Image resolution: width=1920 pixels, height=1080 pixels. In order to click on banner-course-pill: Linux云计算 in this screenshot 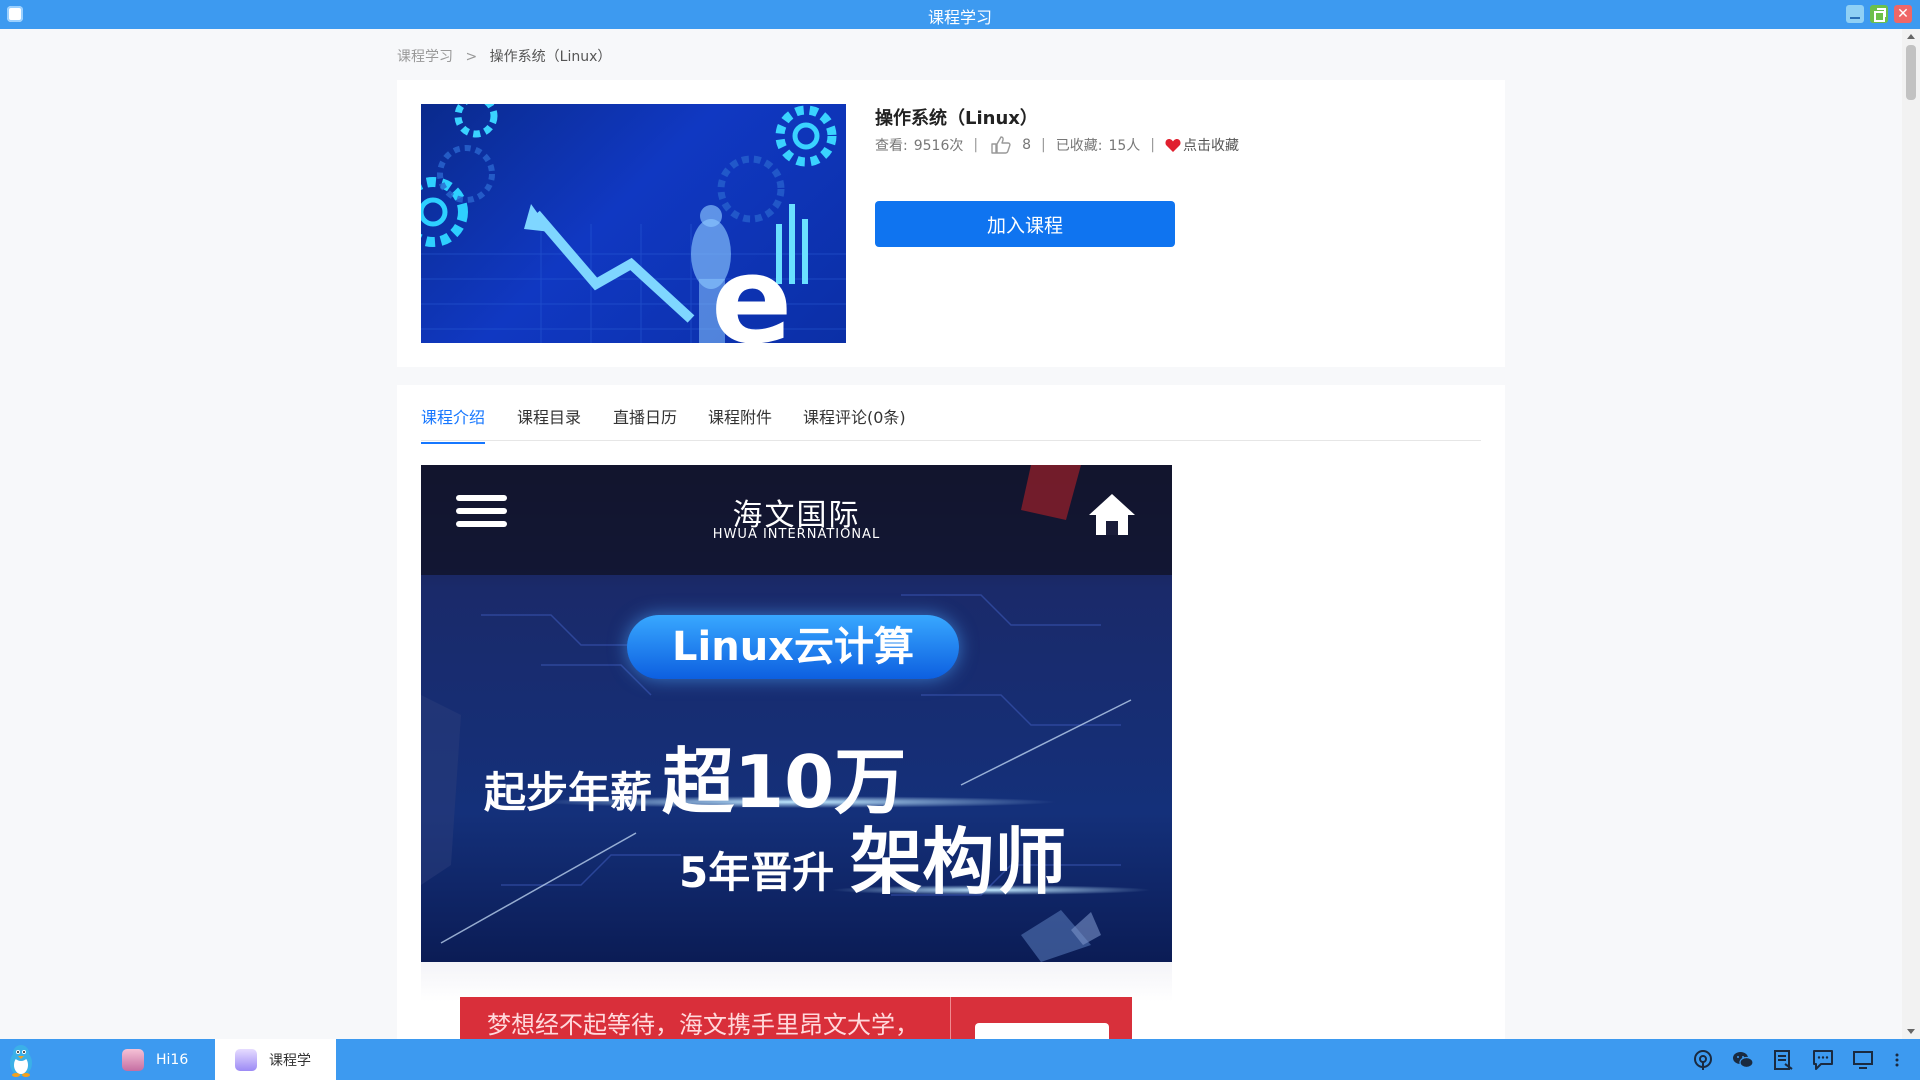, I will do `click(793, 647)`.